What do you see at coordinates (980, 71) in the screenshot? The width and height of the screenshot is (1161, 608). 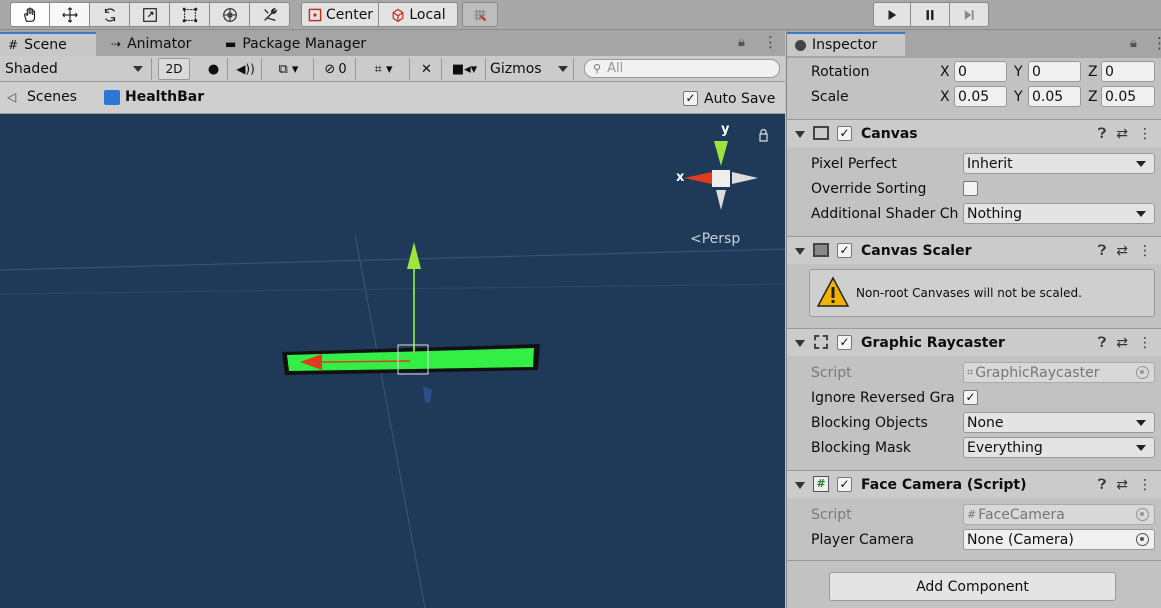 I see `rotation-x-field: 0` at bounding box center [980, 71].